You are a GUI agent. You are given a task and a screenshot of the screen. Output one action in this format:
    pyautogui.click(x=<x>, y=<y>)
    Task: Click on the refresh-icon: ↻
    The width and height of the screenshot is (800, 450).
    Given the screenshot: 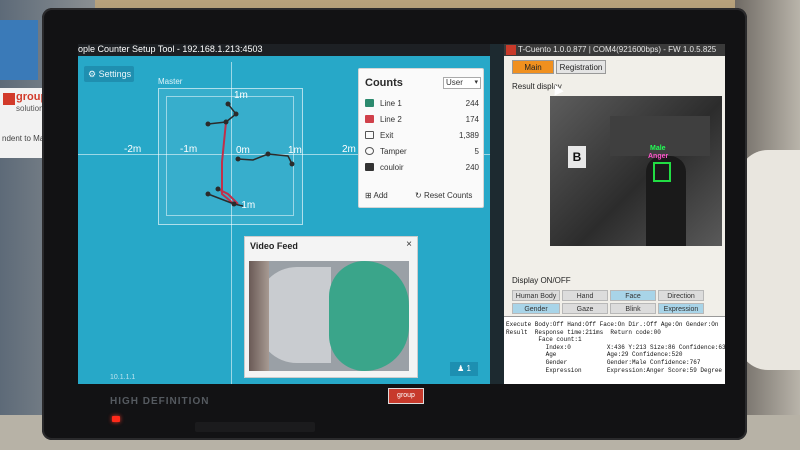 What is the action you would take?
    pyautogui.click(x=418, y=195)
    